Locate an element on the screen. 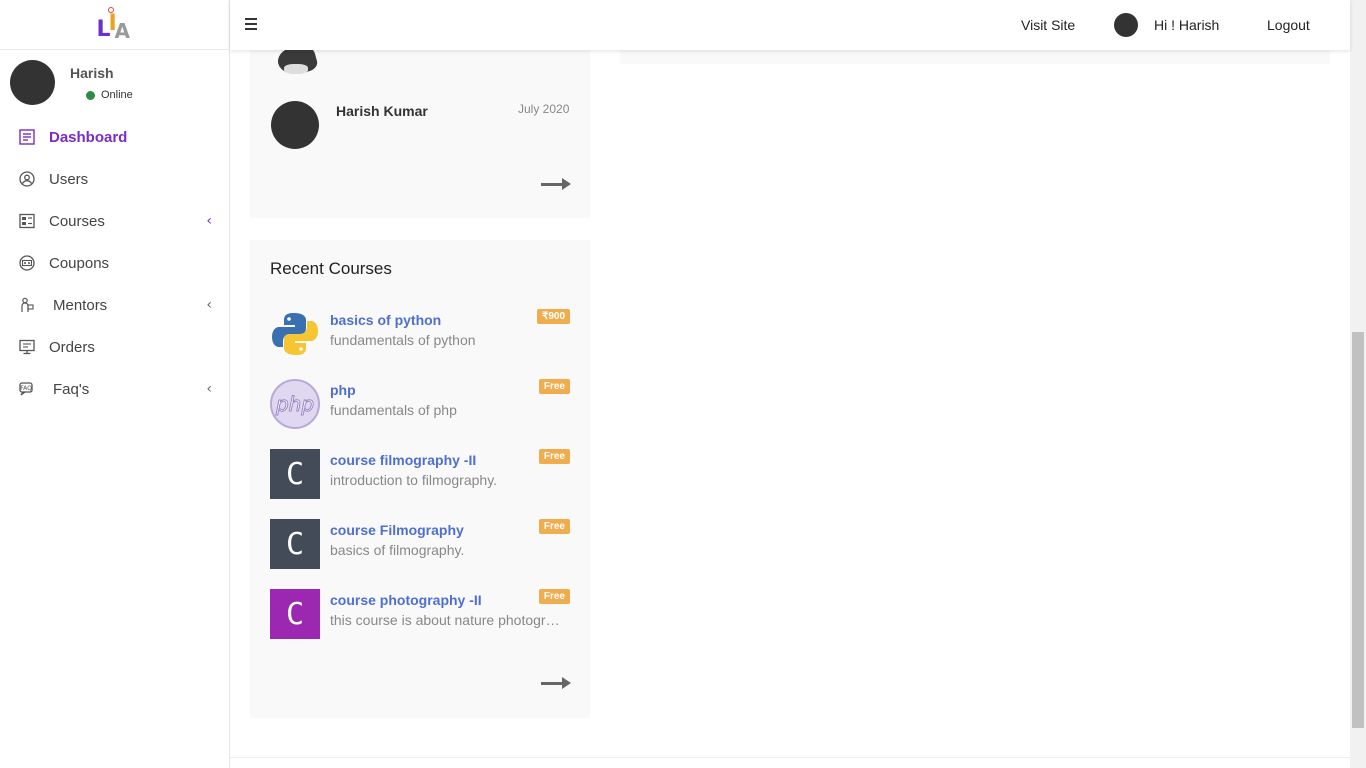 This screenshot has height=768, width=1366. sidebar-item-dashboard: Dashboard is located at coordinates (115, 137).